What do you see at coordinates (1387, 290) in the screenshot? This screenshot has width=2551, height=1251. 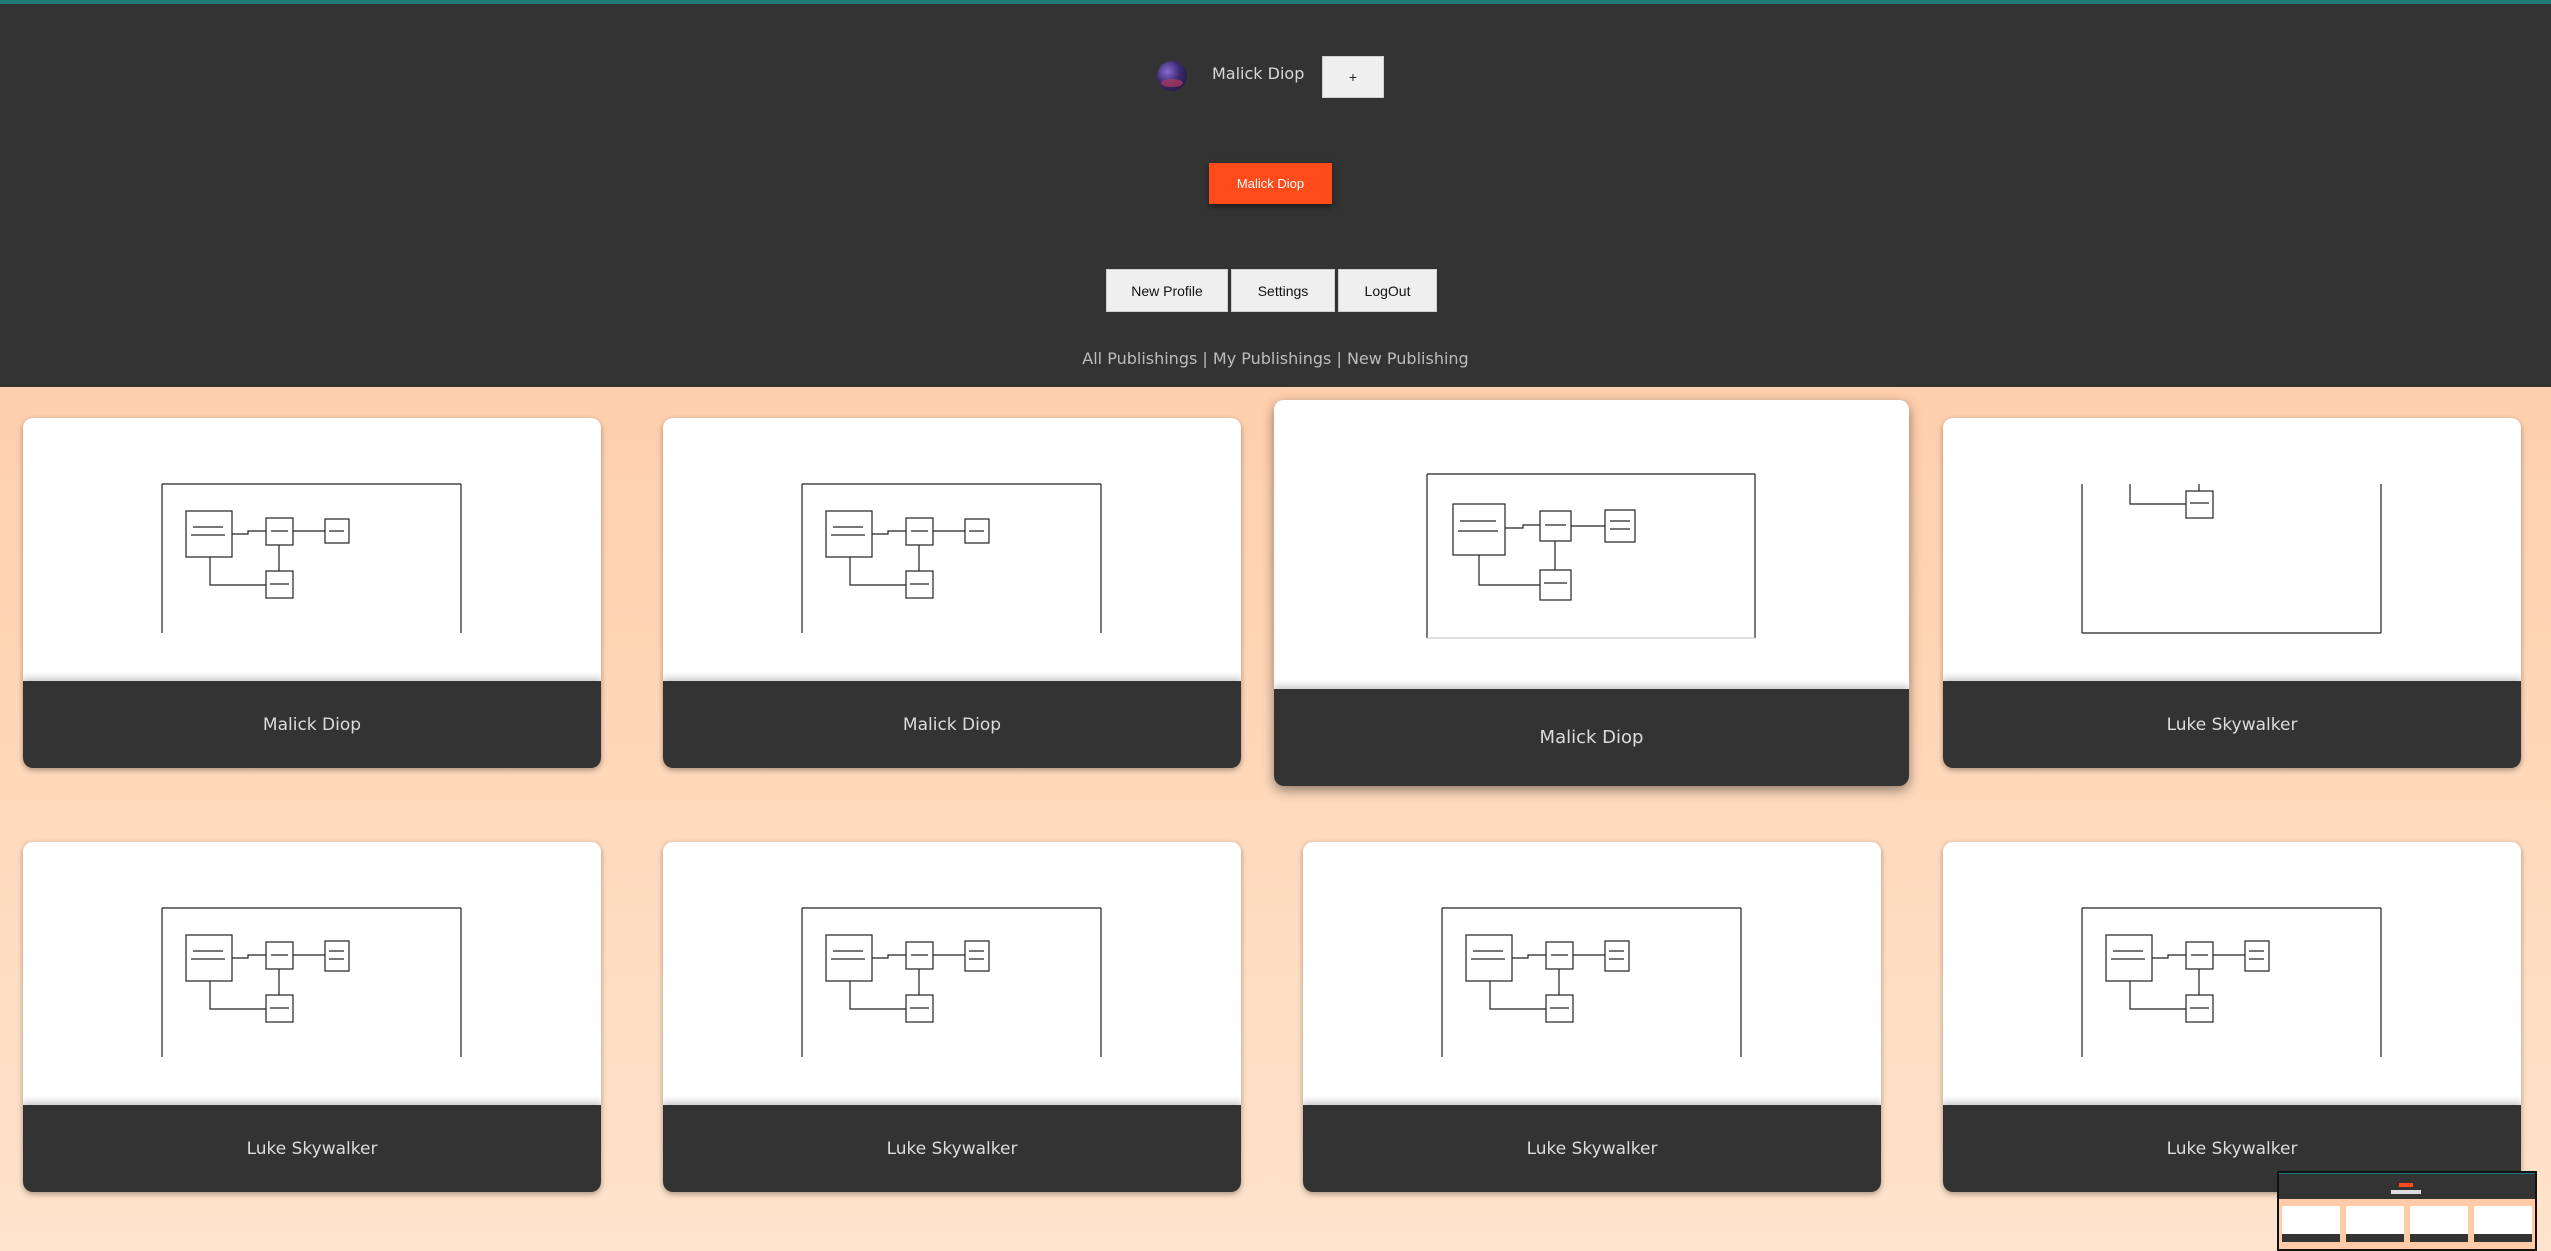 I see `logout-button: LogOut` at bounding box center [1387, 290].